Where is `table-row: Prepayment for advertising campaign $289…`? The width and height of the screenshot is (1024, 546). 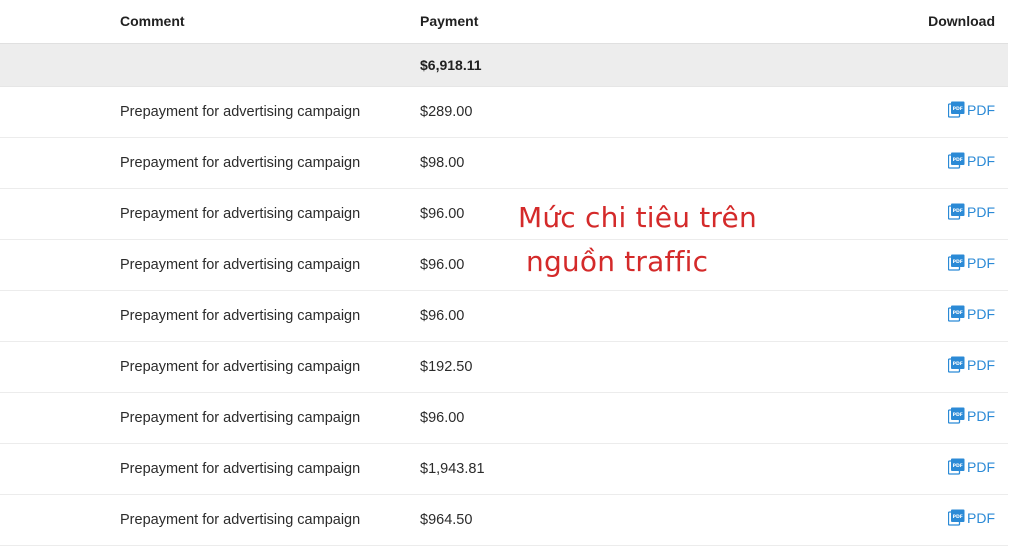
table-row: Prepayment for advertising campaign $289… is located at coordinates (504, 112).